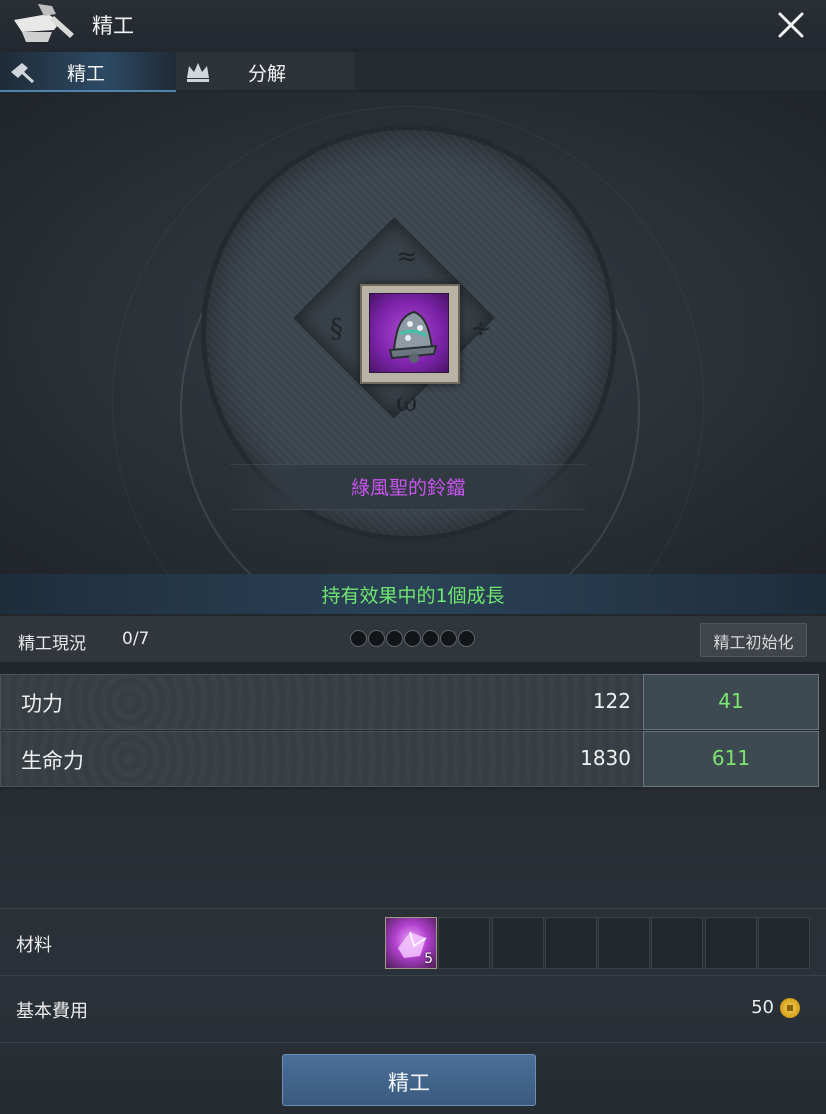  I want to click on stat-main: 功力 122, so click(322, 702).